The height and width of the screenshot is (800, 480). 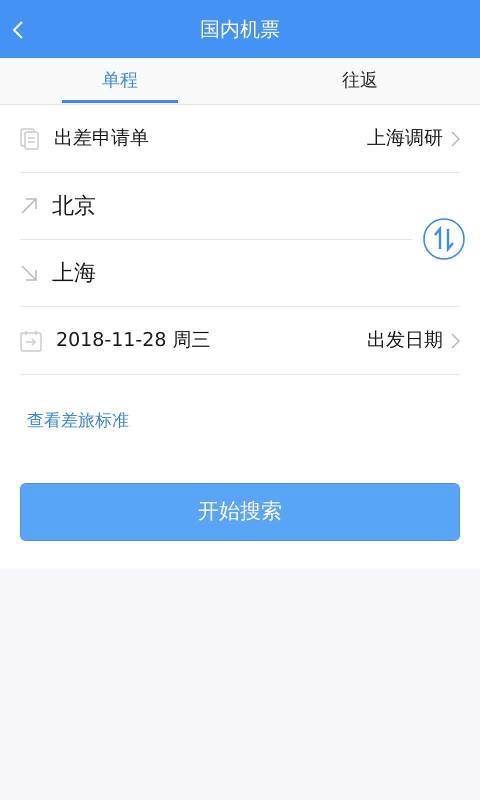 I want to click on arrow-down-right-icon, so click(x=29, y=273).